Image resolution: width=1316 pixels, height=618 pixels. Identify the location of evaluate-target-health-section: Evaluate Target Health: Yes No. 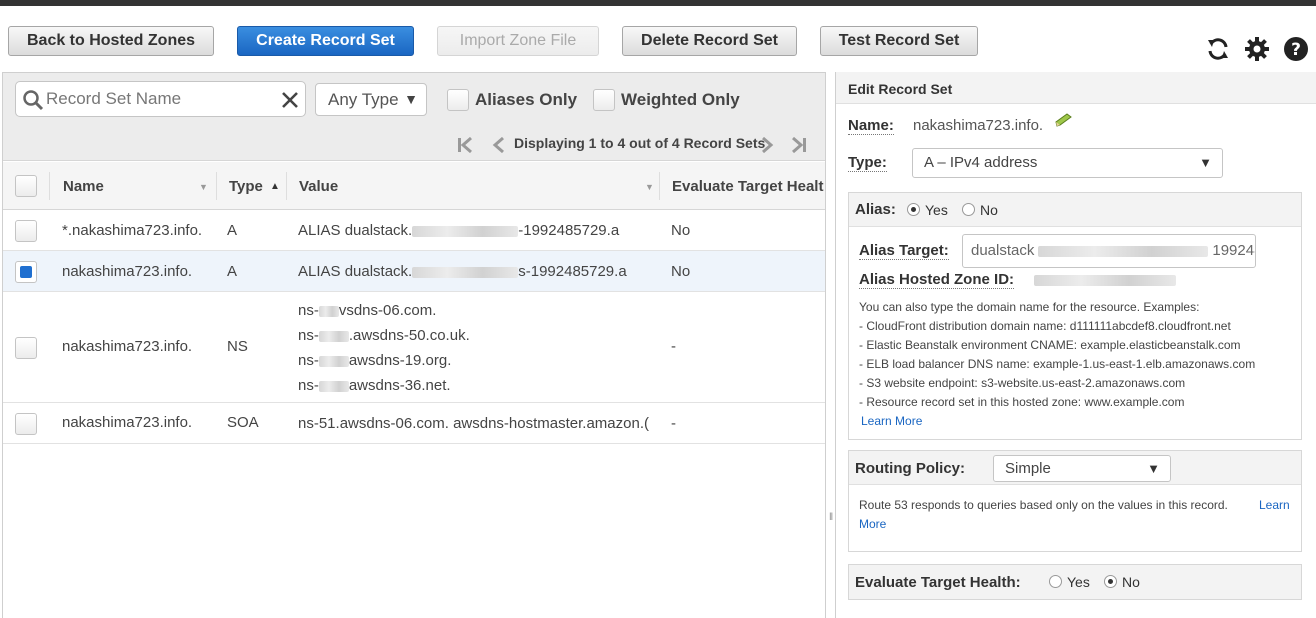
(1075, 582).